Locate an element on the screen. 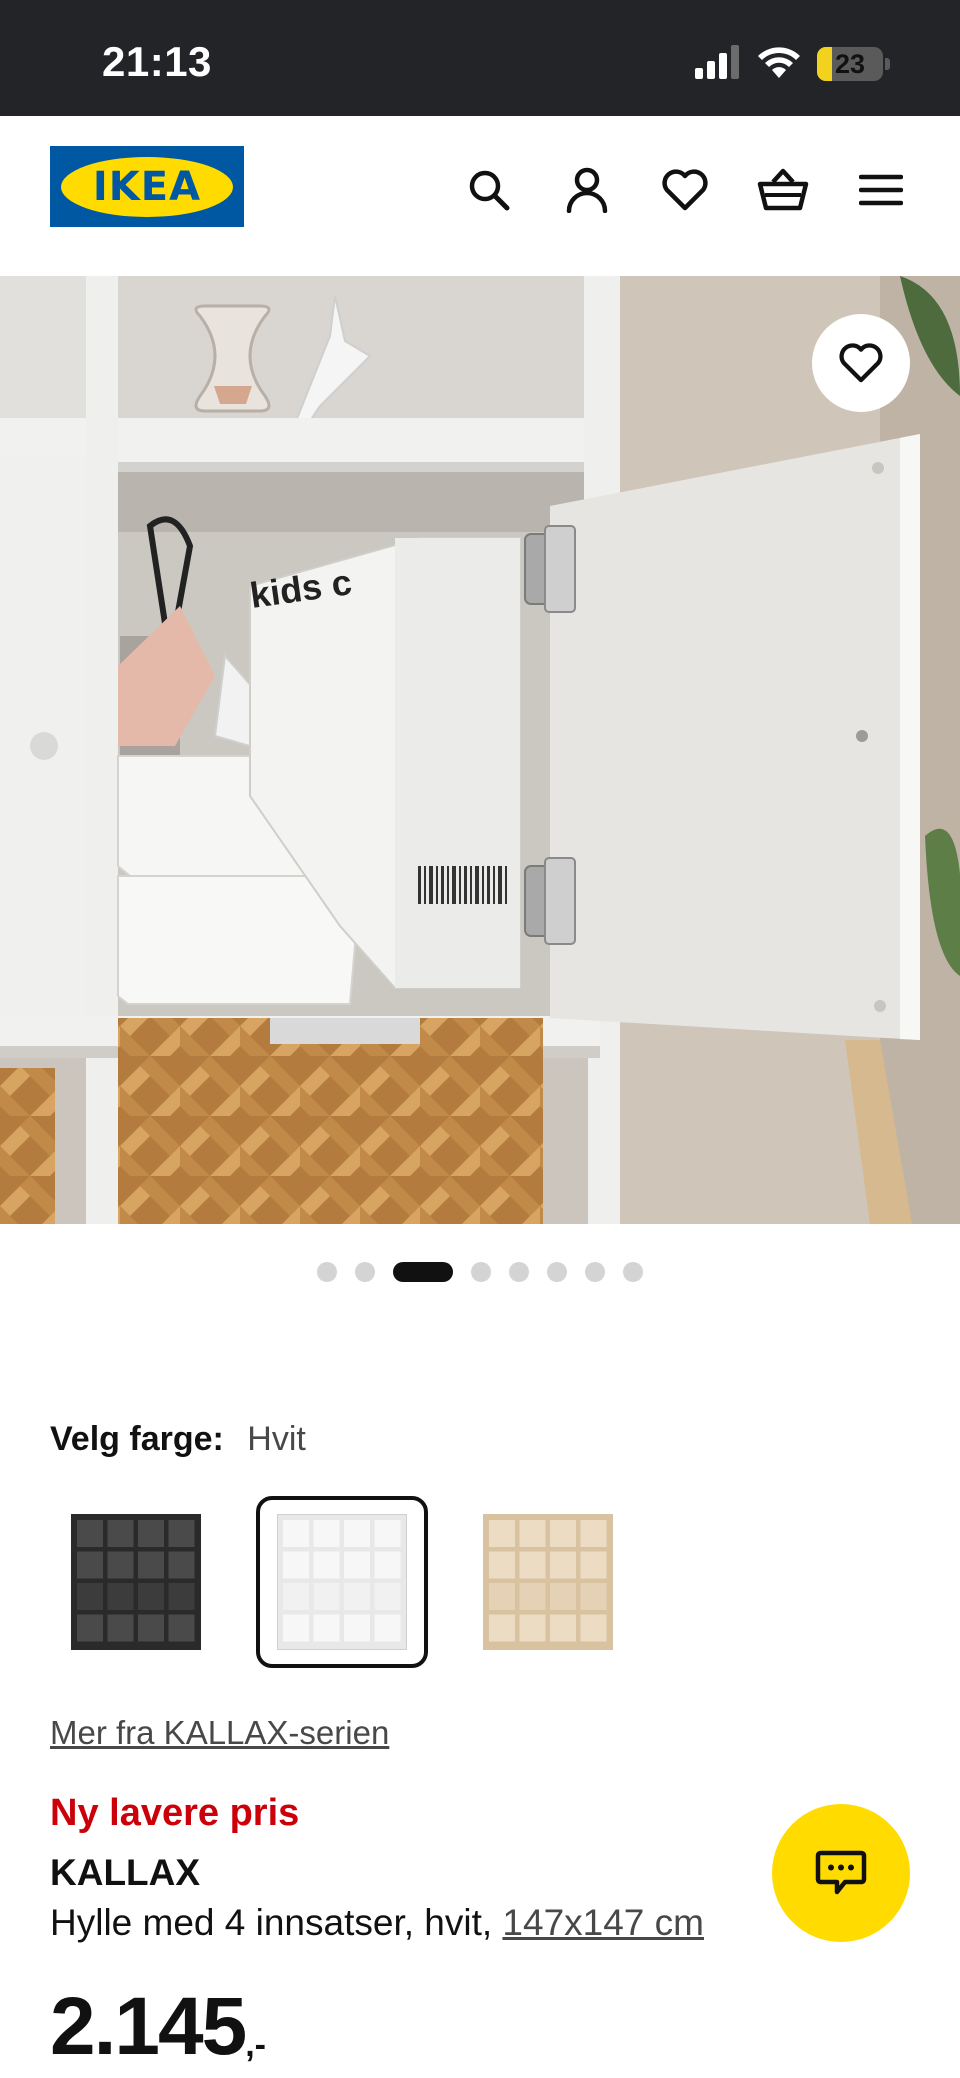  color-swatches is located at coordinates (342, 1582).